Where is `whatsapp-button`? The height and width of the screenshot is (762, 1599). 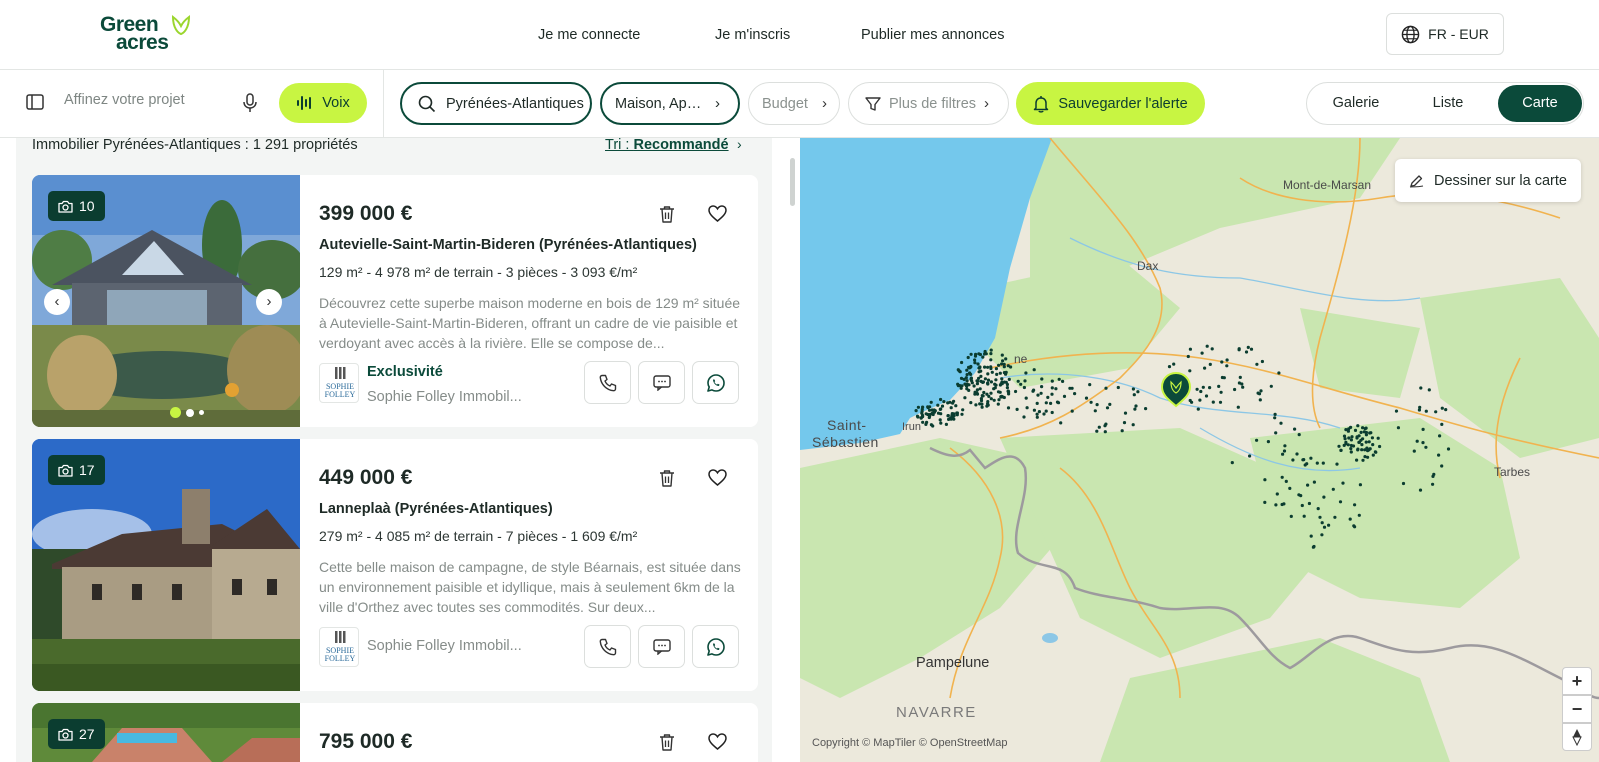
whatsapp-button is located at coordinates (715, 382).